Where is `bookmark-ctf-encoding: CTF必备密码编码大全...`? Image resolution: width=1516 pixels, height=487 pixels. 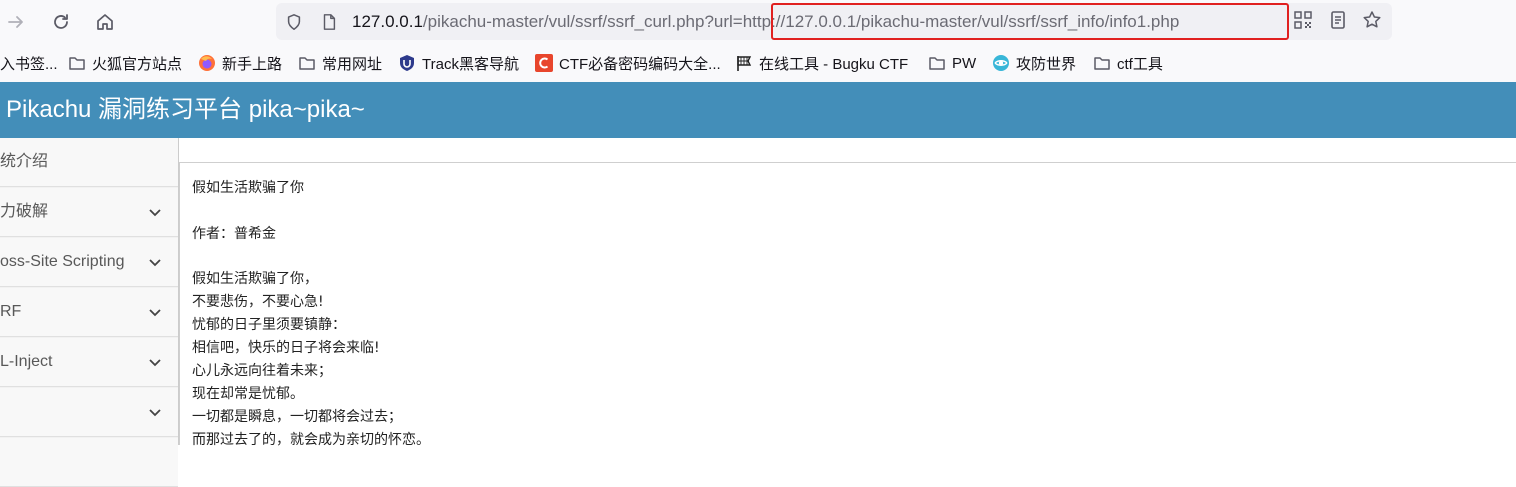
bookmark-ctf-encoding: CTF必备密码编码大全... is located at coordinates (628, 63).